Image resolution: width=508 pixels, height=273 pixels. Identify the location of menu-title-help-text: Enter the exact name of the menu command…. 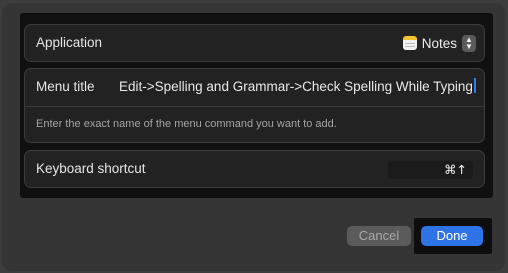
(186, 124).